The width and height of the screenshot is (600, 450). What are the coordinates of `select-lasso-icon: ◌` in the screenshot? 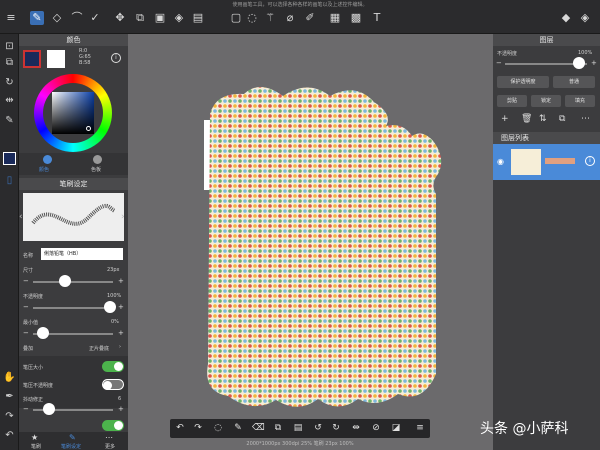 It's located at (252, 18).